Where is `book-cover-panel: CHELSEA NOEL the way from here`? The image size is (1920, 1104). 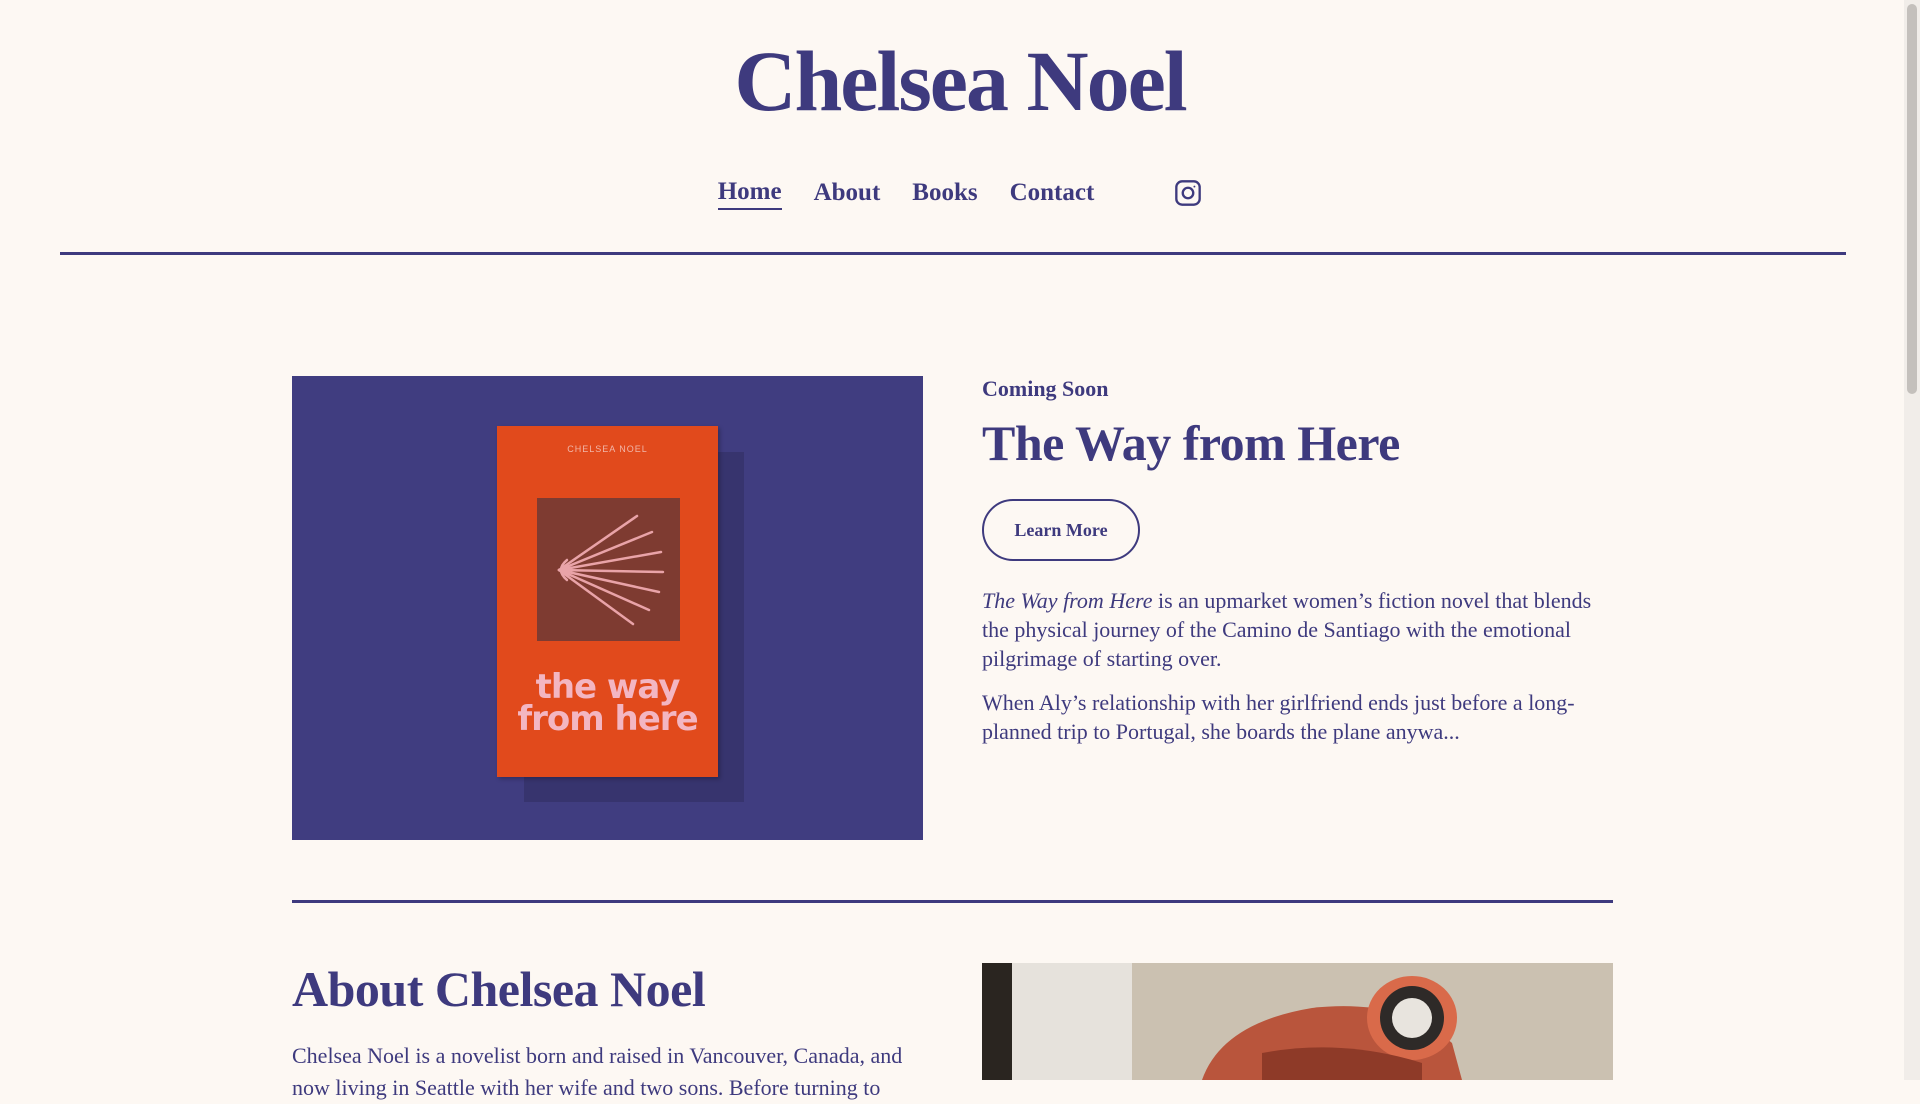 book-cover-panel: CHELSEA NOEL the way from here is located at coordinates (607, 608).